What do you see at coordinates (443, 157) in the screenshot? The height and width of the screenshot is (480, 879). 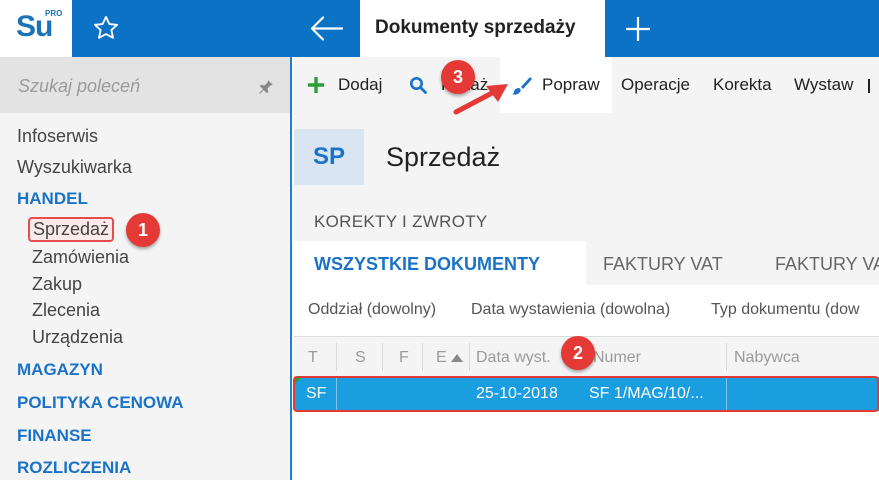 I see `page-title: Sprzedaż` at bounding box center [443, 157].